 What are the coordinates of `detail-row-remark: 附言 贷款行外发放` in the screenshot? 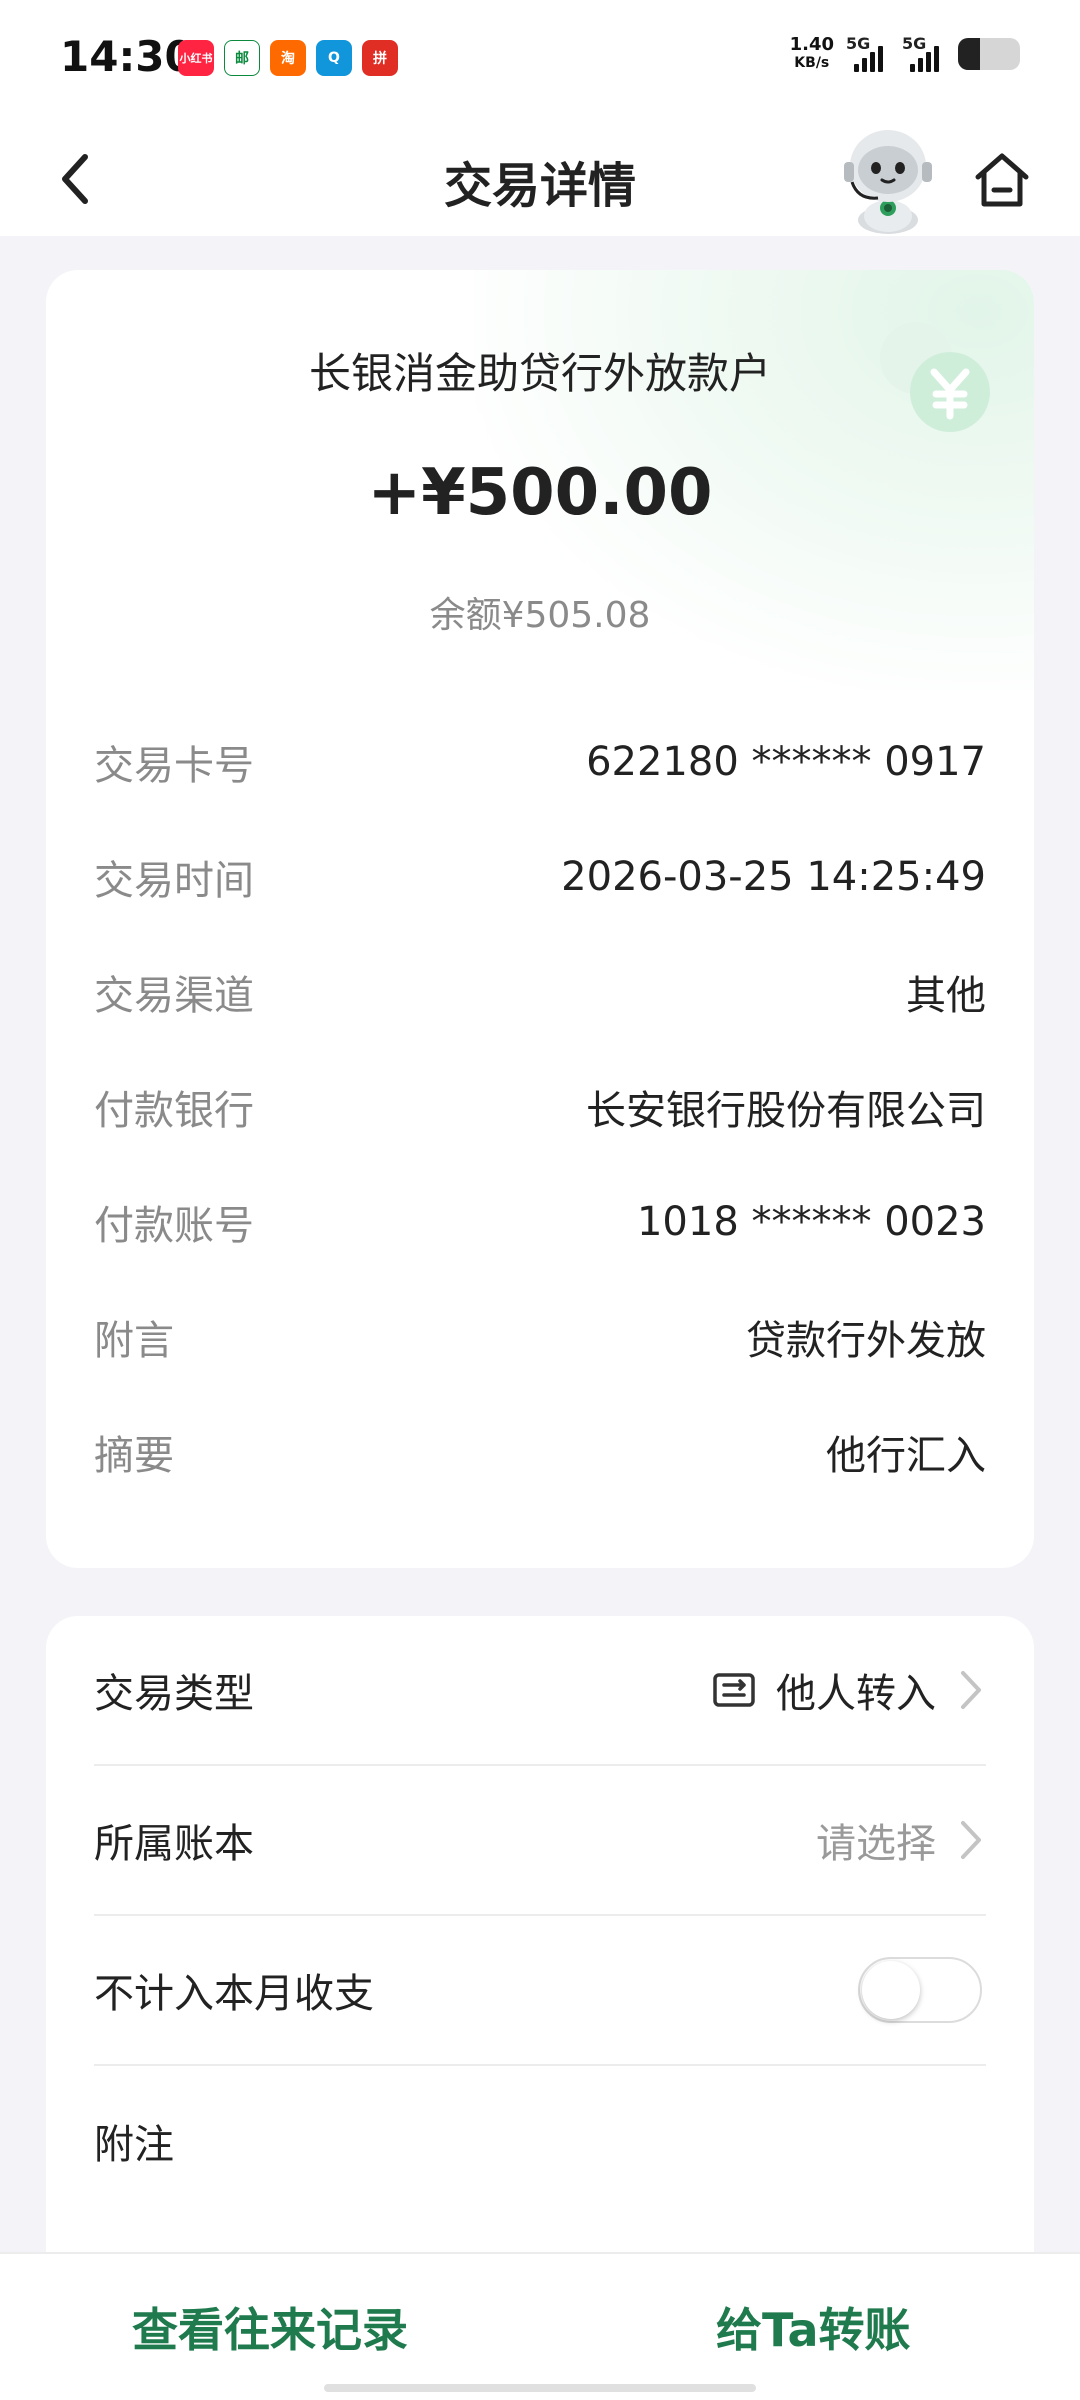 It's located at (540, 1337).